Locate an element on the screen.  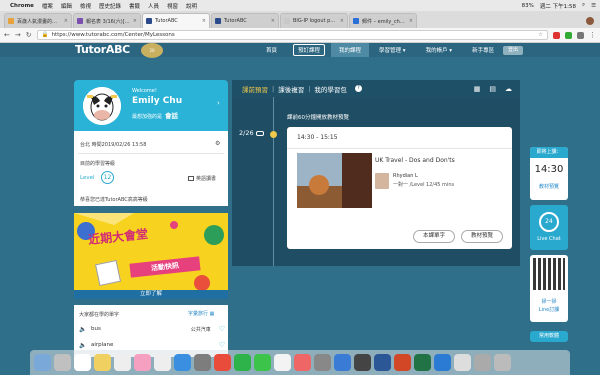
menu-app-name: Chrome is located at coordinates (22, 6).